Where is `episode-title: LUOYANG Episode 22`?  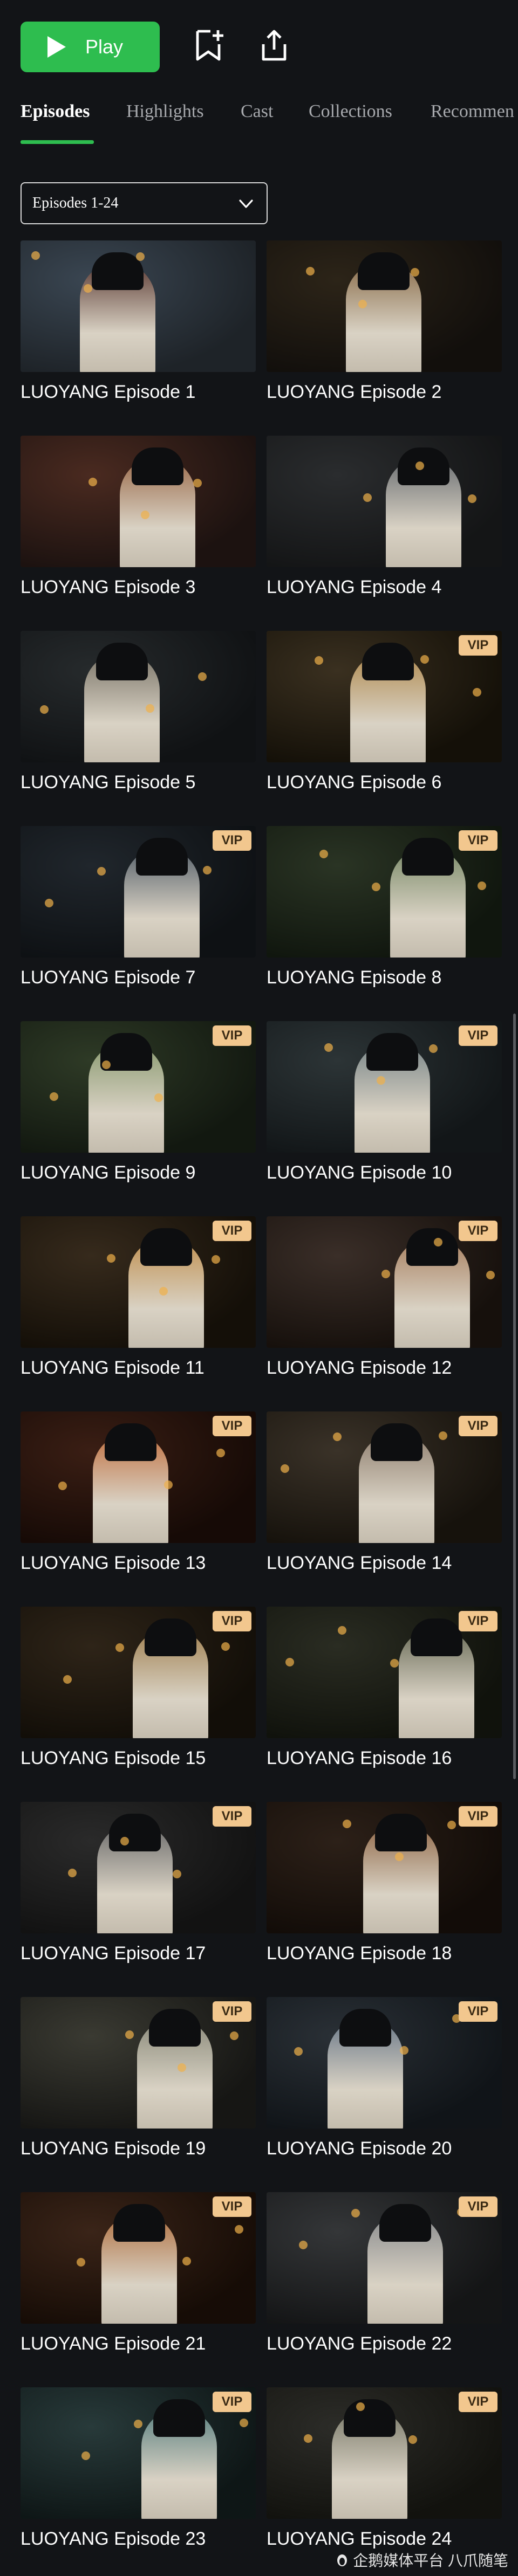
episode-title: LUOYANG Episode 22 is located at coordinates (359, 2343).